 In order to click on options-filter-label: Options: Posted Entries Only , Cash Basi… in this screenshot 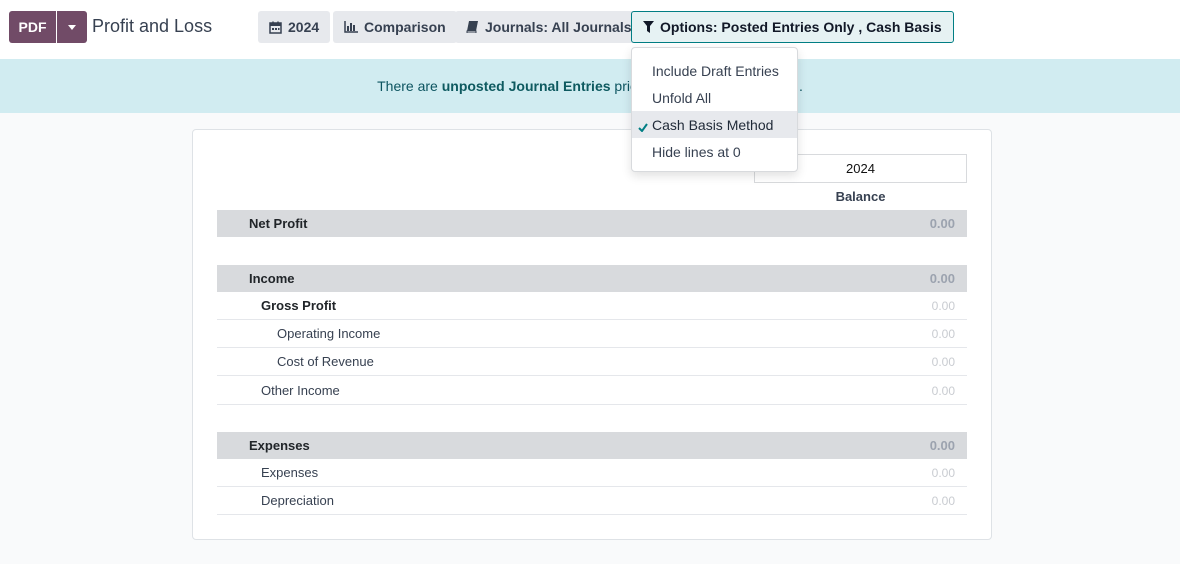, I will do `click(801, 27)`.